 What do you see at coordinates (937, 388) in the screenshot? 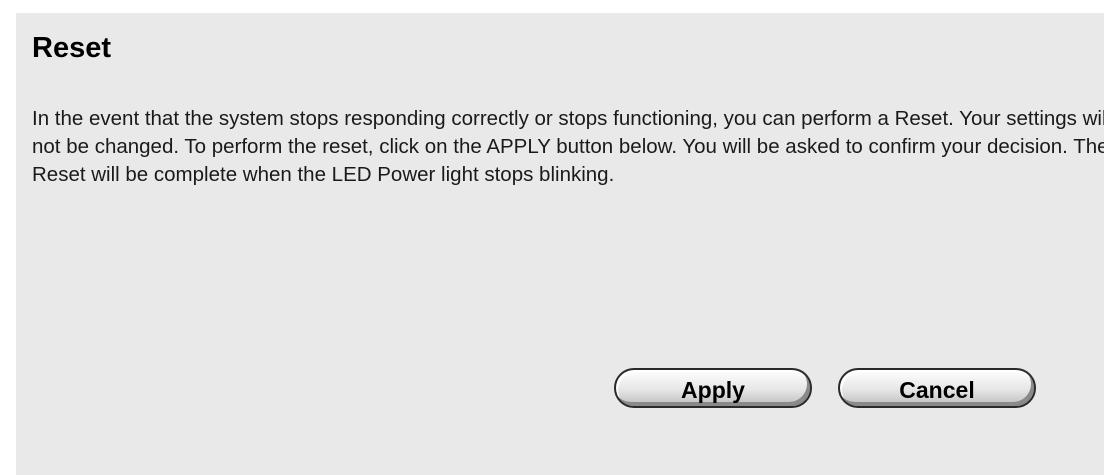
I see `cancel-button: Cancel` at bounding box center [937, 388].